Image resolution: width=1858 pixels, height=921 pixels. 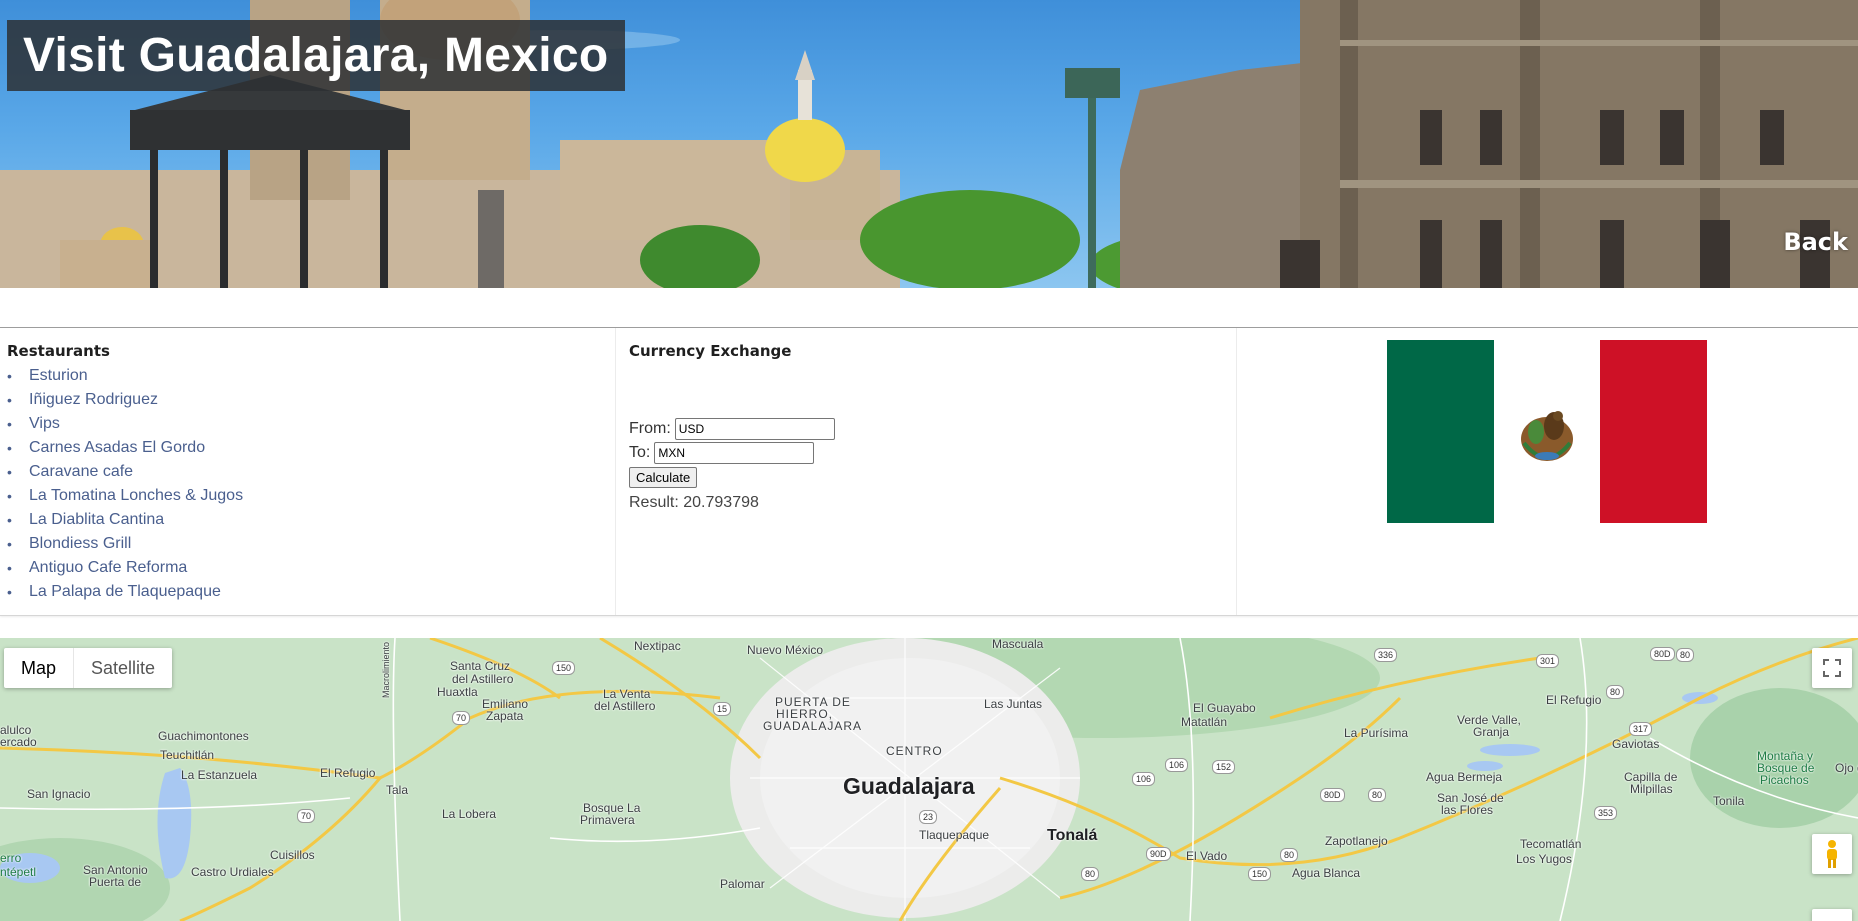 I want to click on flag-panel, so click(x=1547, y=471).